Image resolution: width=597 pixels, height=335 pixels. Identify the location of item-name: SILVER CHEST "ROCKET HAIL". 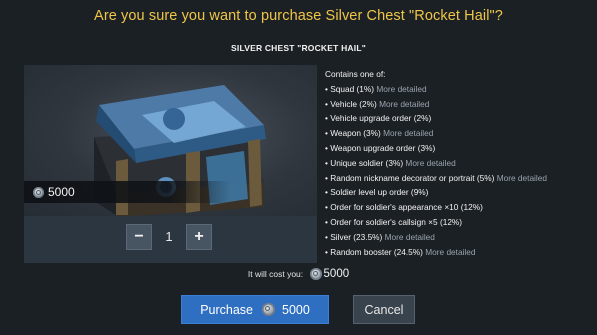
(298, 48).